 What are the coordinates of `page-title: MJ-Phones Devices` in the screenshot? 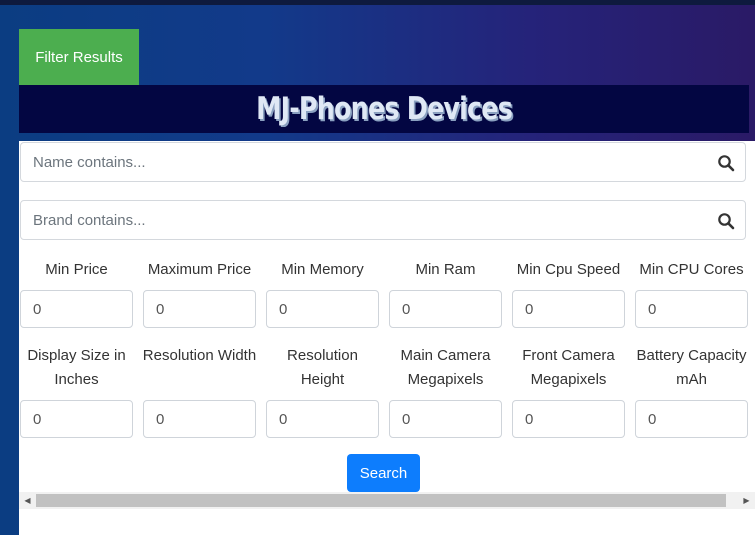 It's located at (384, 109).